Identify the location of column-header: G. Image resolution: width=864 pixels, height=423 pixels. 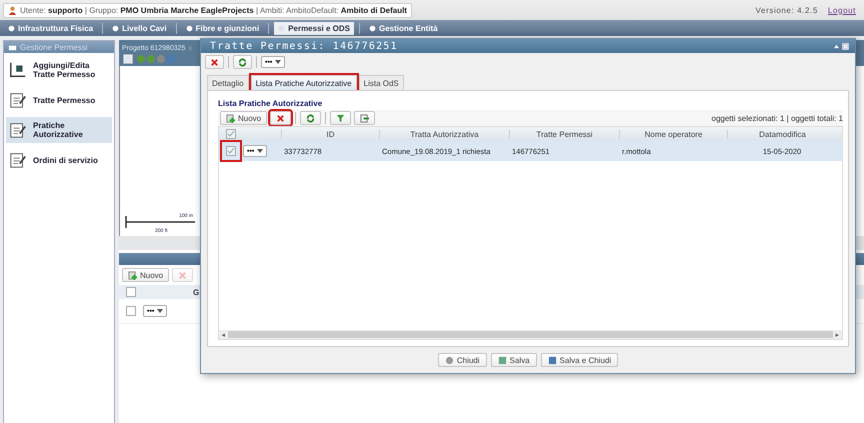
(196, 292).